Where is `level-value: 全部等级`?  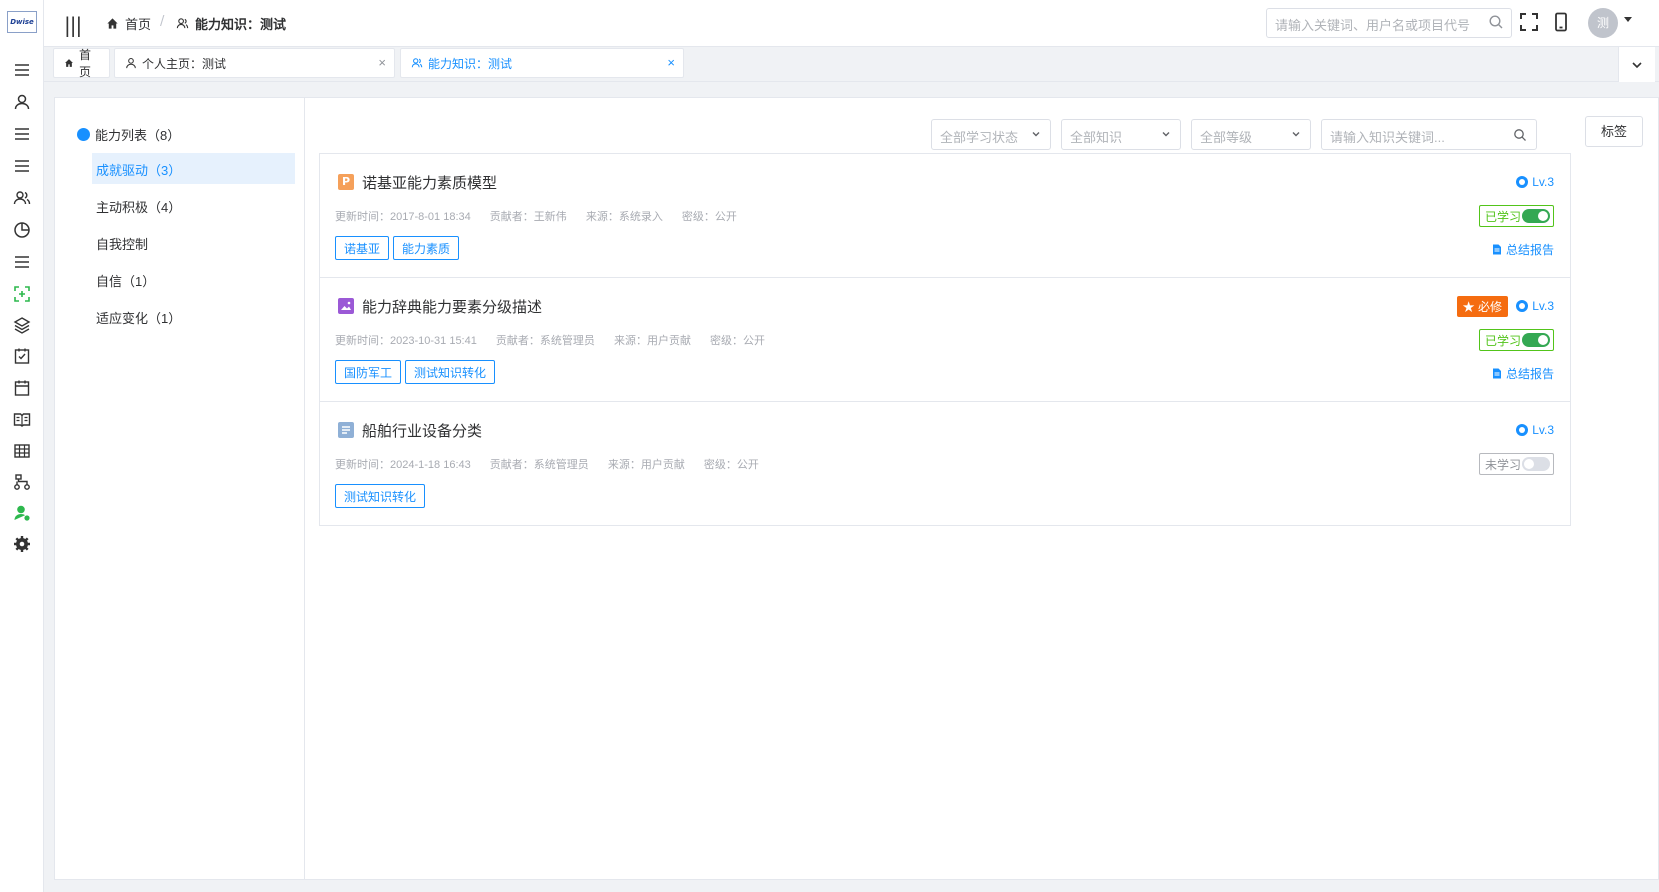 level-value: 全部等级 is located at coordinates (1226, 137).